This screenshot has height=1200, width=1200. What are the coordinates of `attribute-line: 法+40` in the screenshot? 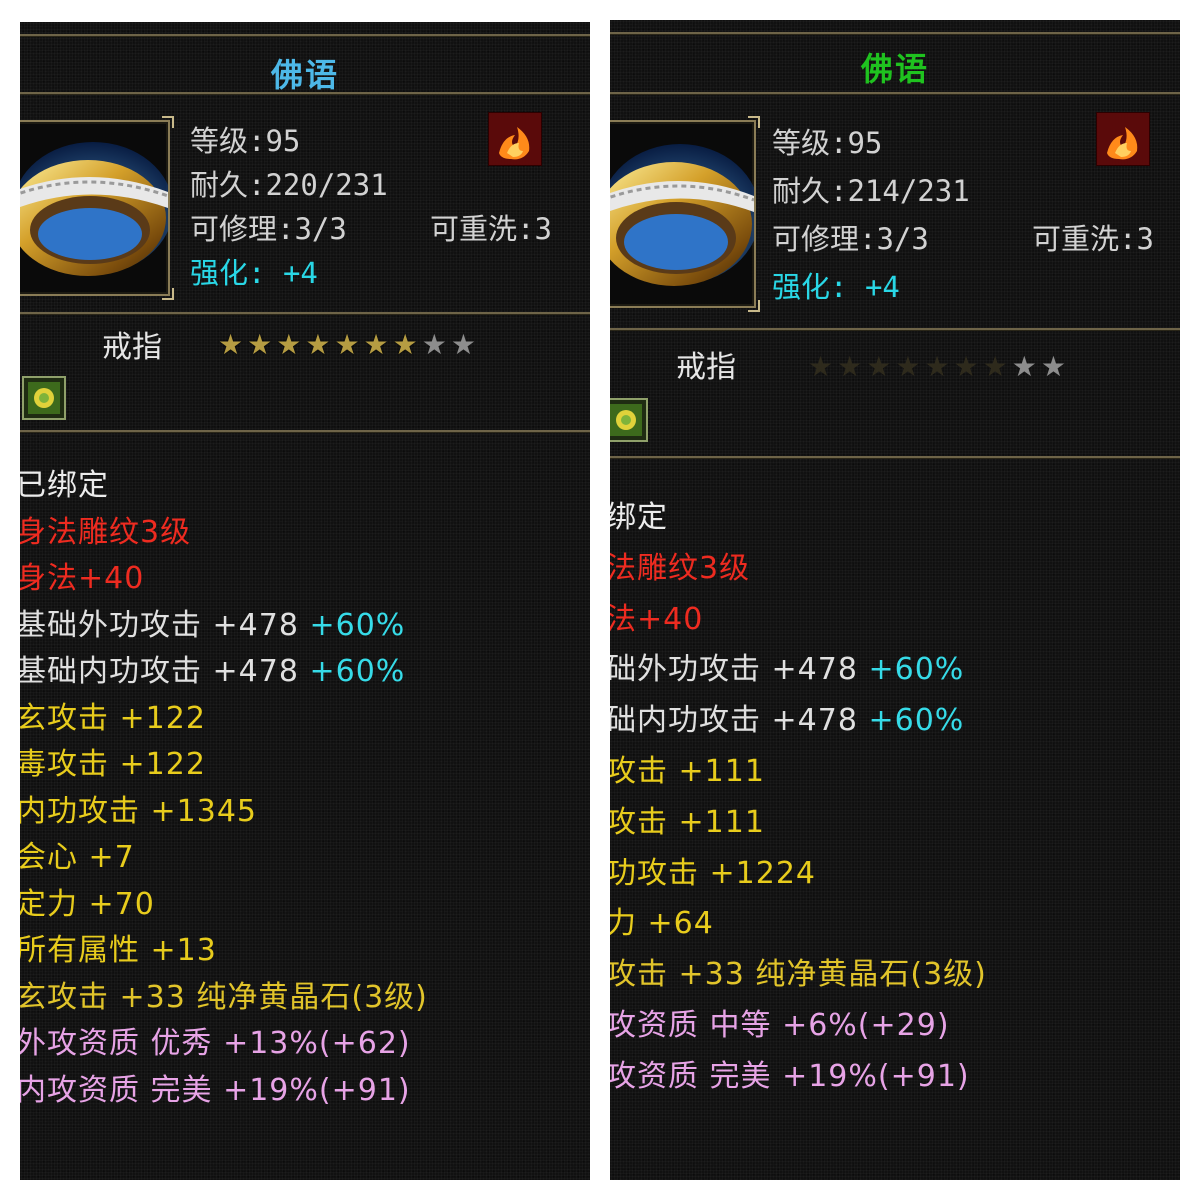 It's located at (656, 616).